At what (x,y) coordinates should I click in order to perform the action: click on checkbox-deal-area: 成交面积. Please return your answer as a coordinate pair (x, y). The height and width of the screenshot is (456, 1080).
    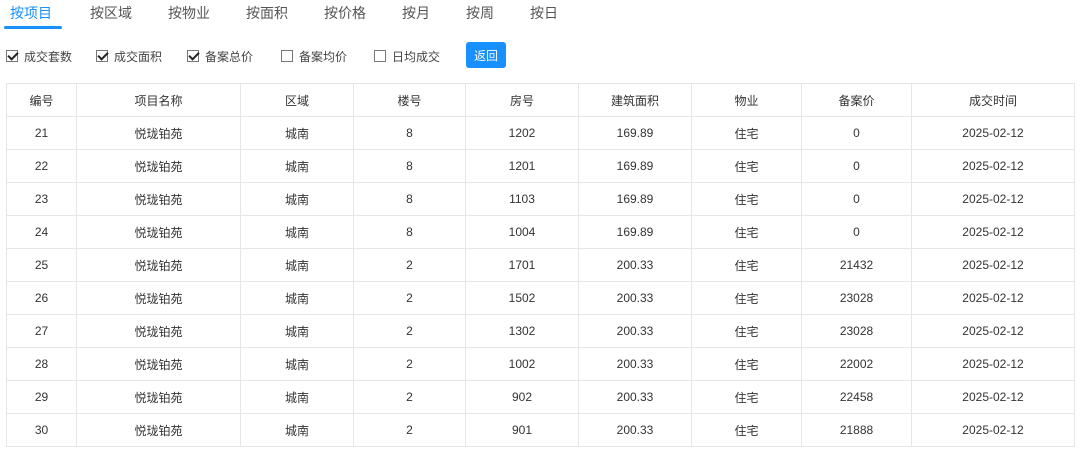
    Looking at the image, I should click on (129, 56).